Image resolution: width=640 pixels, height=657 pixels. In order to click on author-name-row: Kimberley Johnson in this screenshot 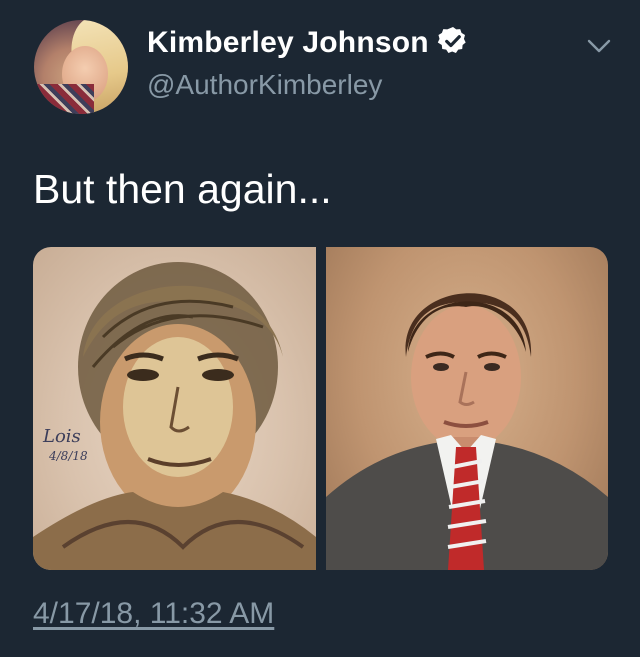, I will do `click(308, 43)`.